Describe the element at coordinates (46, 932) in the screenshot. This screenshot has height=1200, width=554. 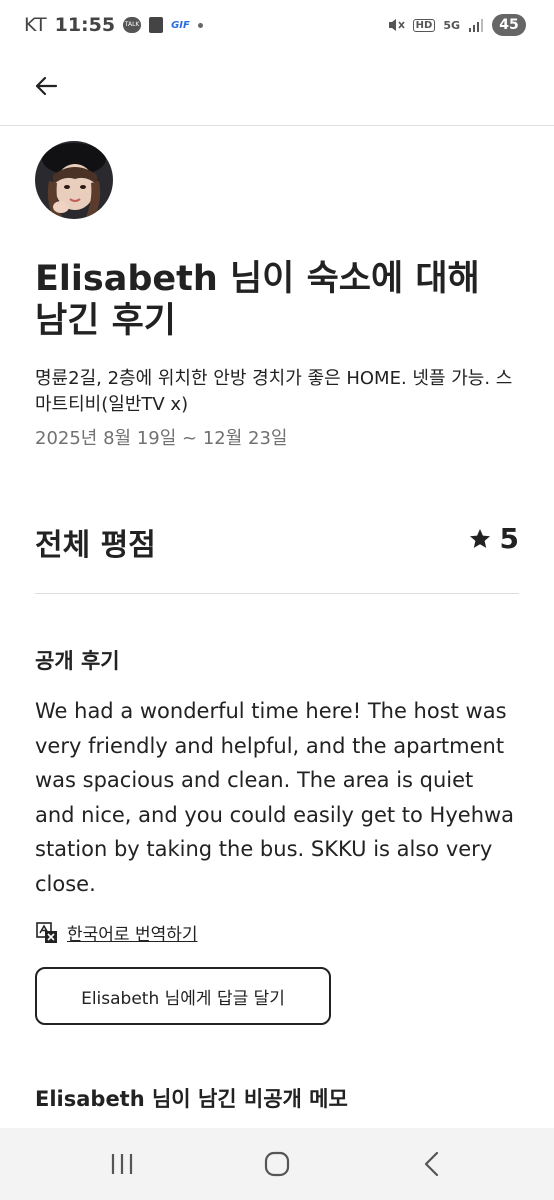
I see `translate-icon` at that location.